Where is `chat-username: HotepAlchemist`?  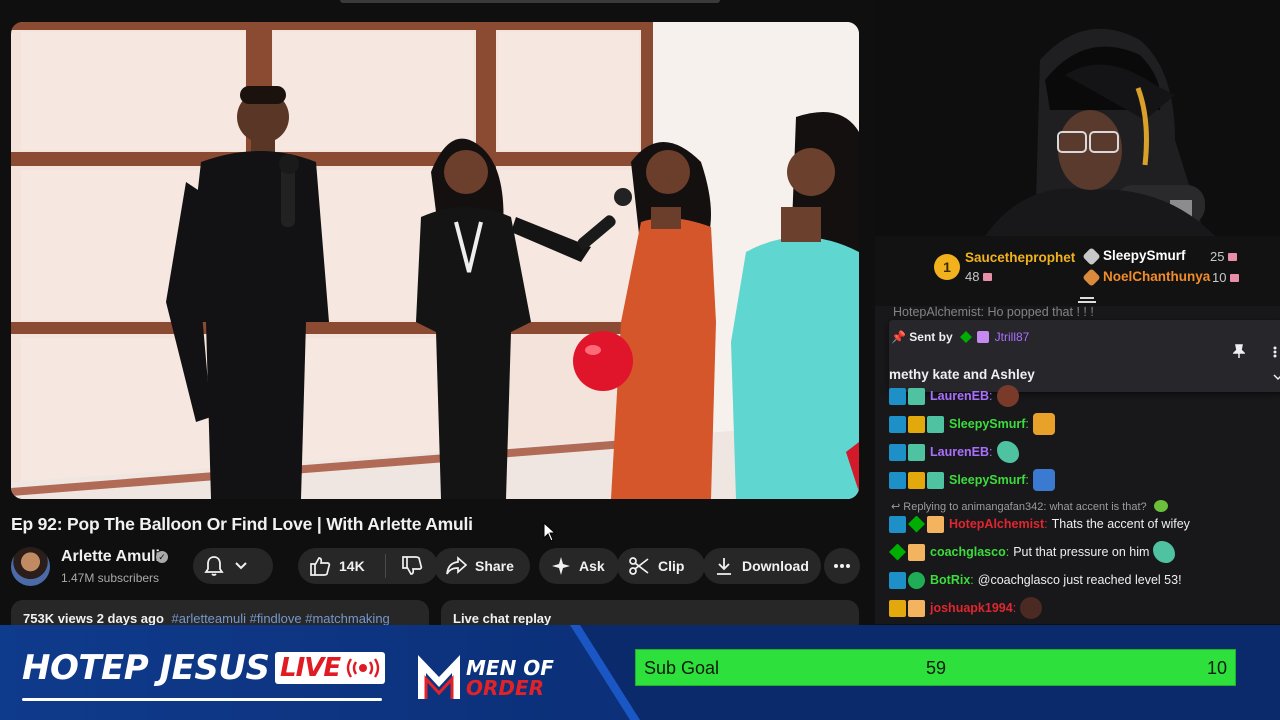
chat-username: HotepAlchemist is located at coordinates (996, 524).